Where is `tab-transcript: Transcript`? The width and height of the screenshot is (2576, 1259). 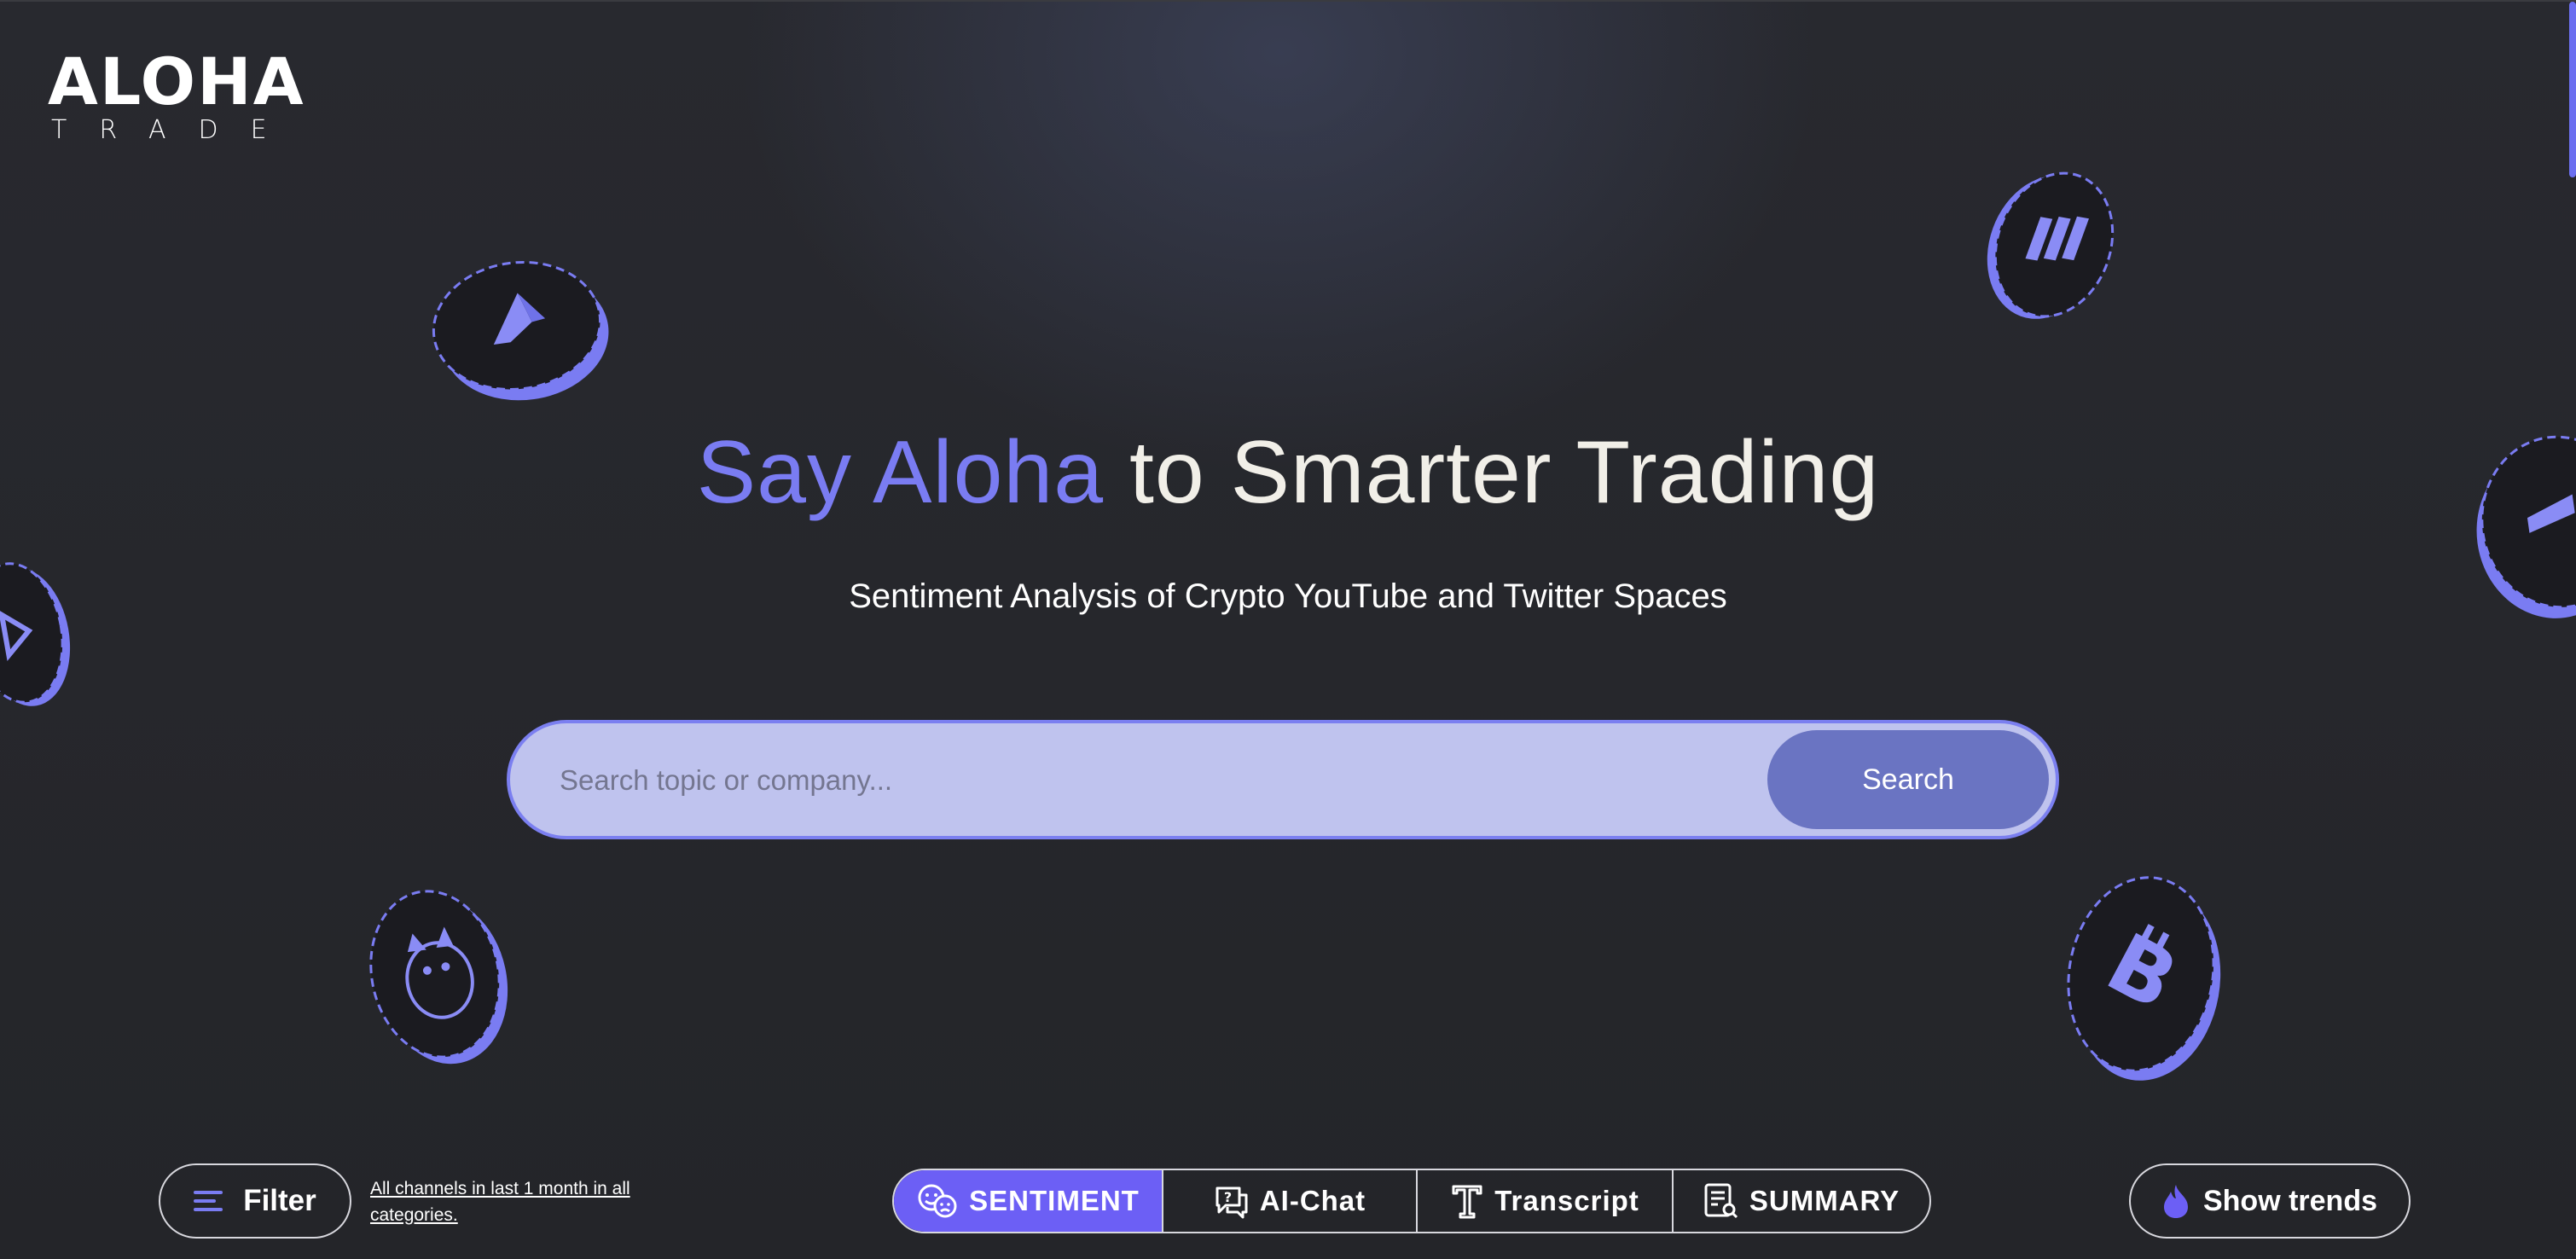
tab-transcript: Transcript is located at coordinates (1546, 1201).